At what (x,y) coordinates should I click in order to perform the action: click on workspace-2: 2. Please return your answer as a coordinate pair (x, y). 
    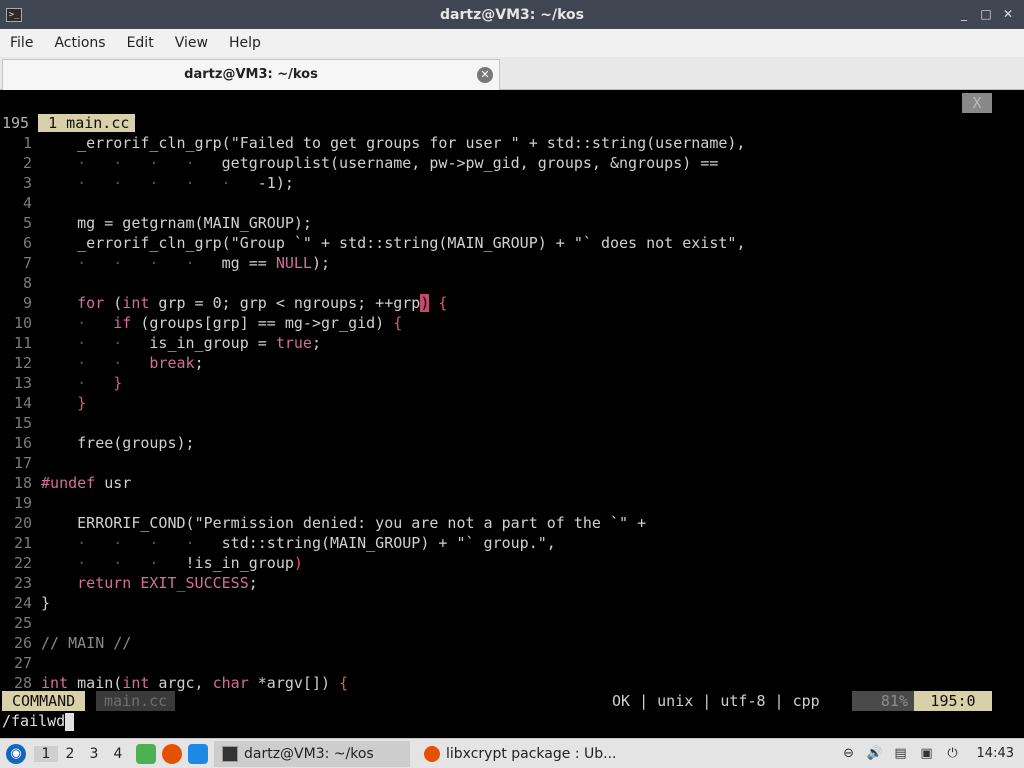
    Looking at the image, I should click on (70, 754).